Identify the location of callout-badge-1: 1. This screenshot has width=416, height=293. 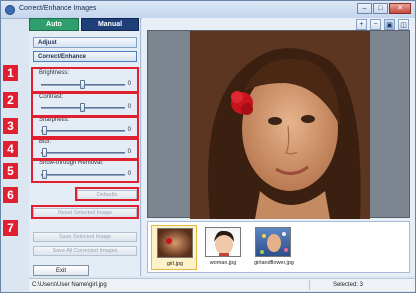
(10, 73).